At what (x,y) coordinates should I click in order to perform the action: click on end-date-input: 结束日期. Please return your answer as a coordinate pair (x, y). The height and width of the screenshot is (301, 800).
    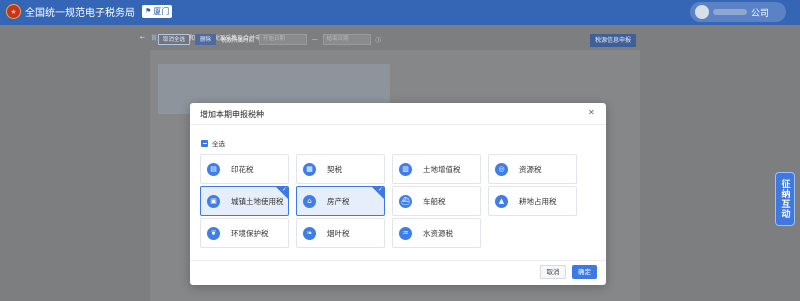
    Looking at the image, I should click on (346, 39).